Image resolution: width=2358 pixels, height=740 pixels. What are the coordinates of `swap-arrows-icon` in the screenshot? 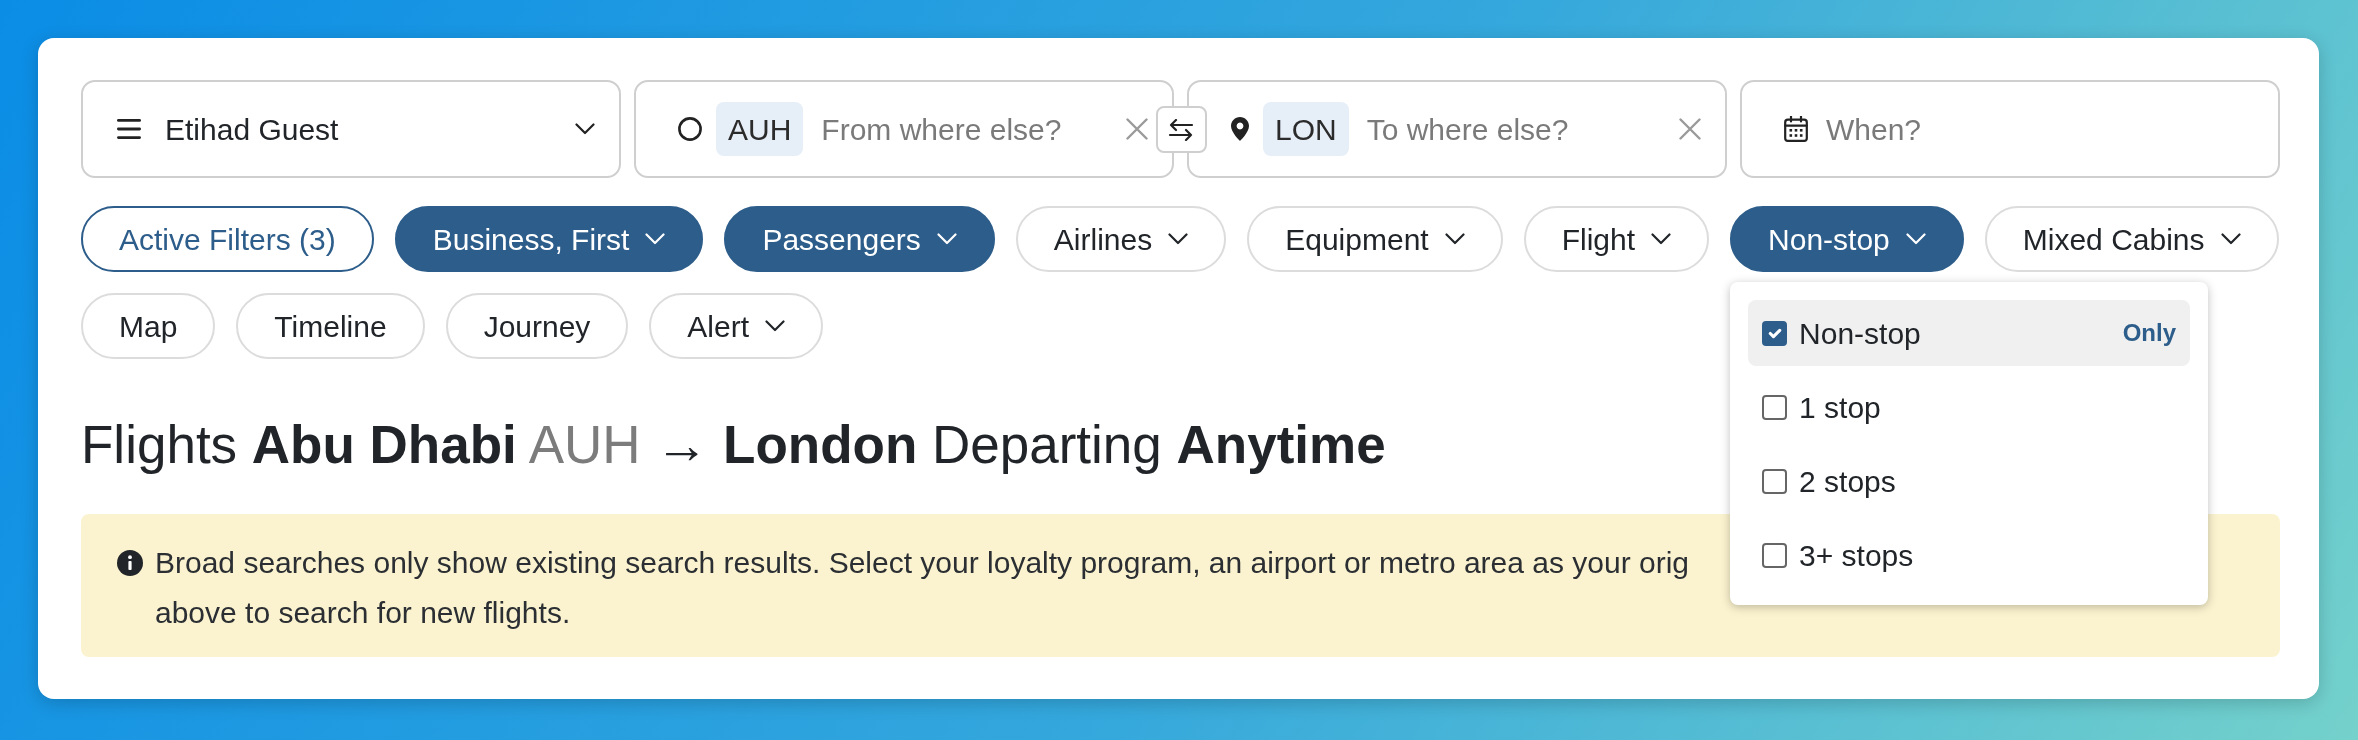 It's located at (1181, 129).